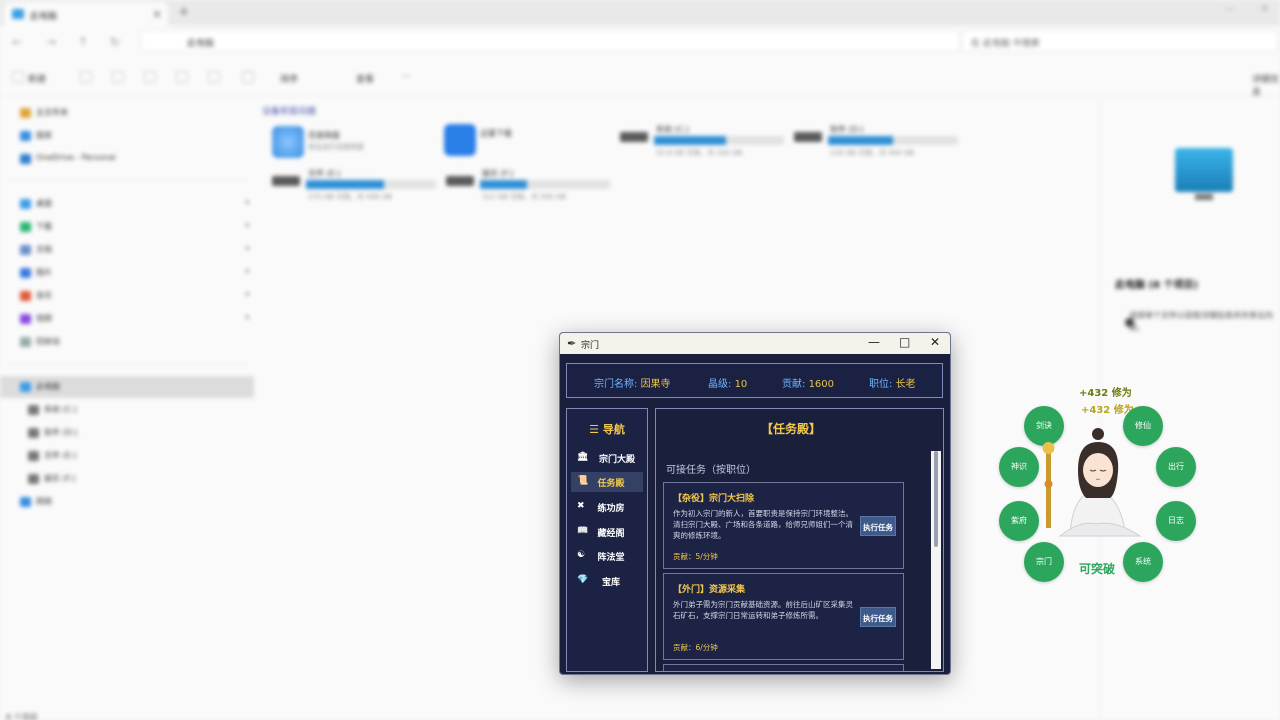 This screenshot has width=1280, height=720. What do you see at coordinates (44, 501) in the screenshot?
I see `sidebar-label: 网络` at bounding box center [44, 501].